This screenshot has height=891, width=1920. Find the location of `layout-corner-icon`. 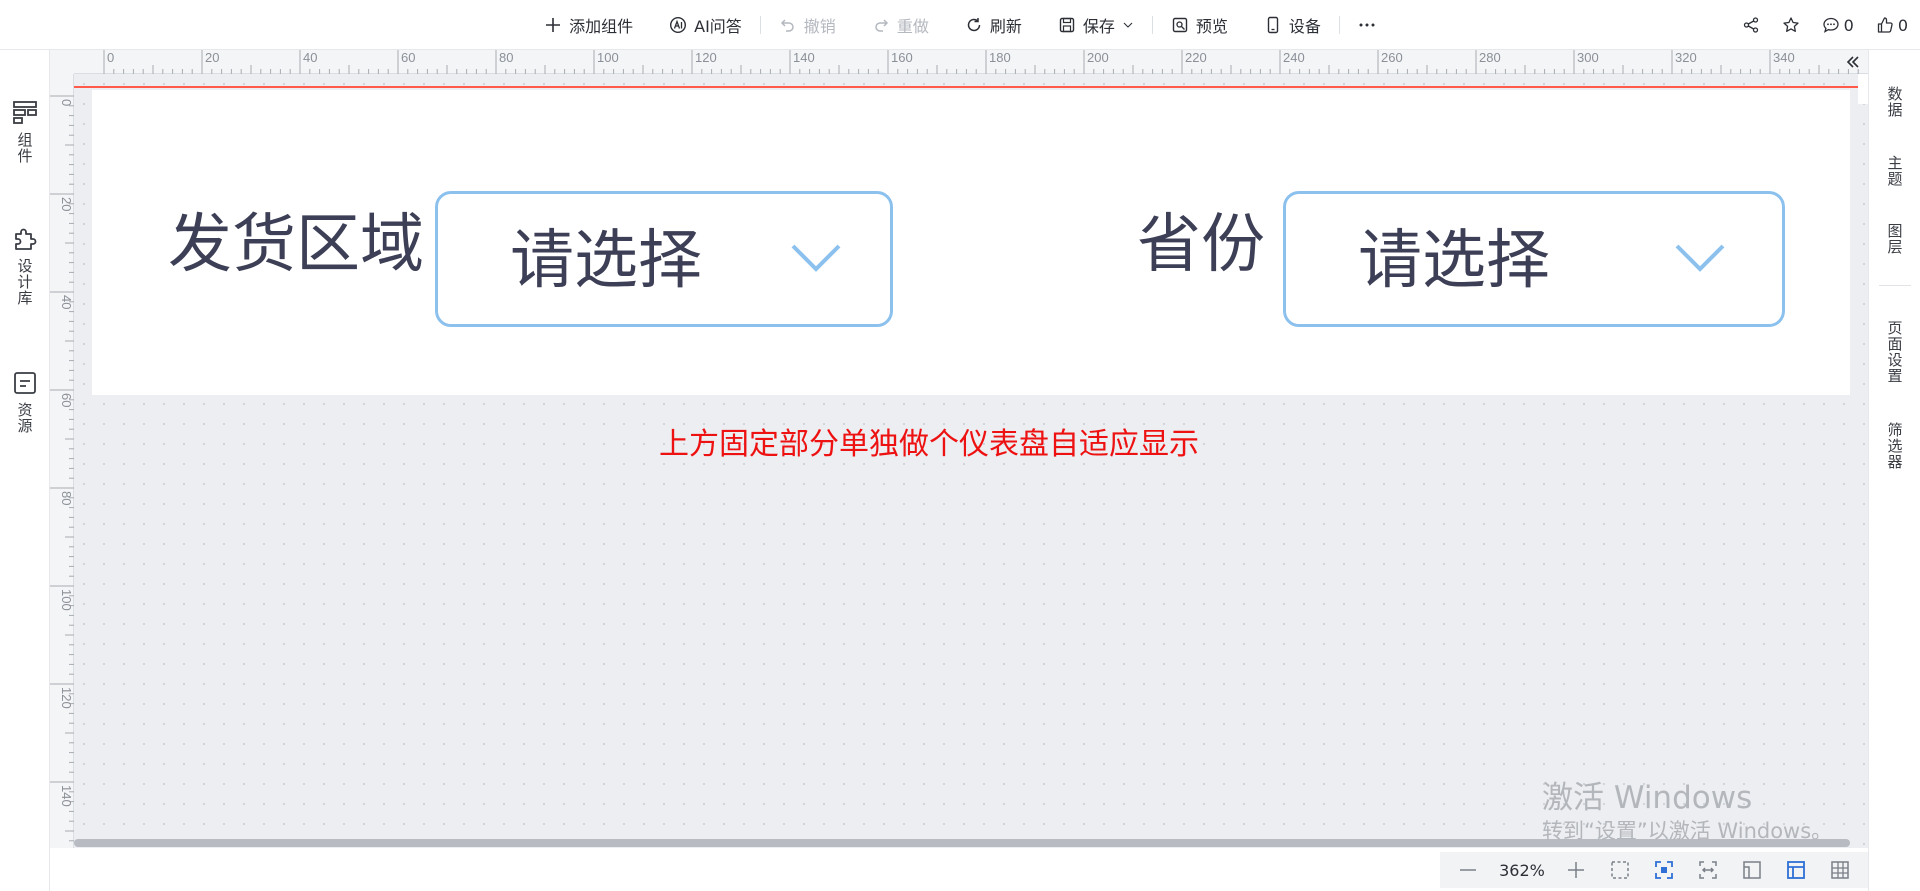

layout-corner-icon is located at coordinates (1752, 870).